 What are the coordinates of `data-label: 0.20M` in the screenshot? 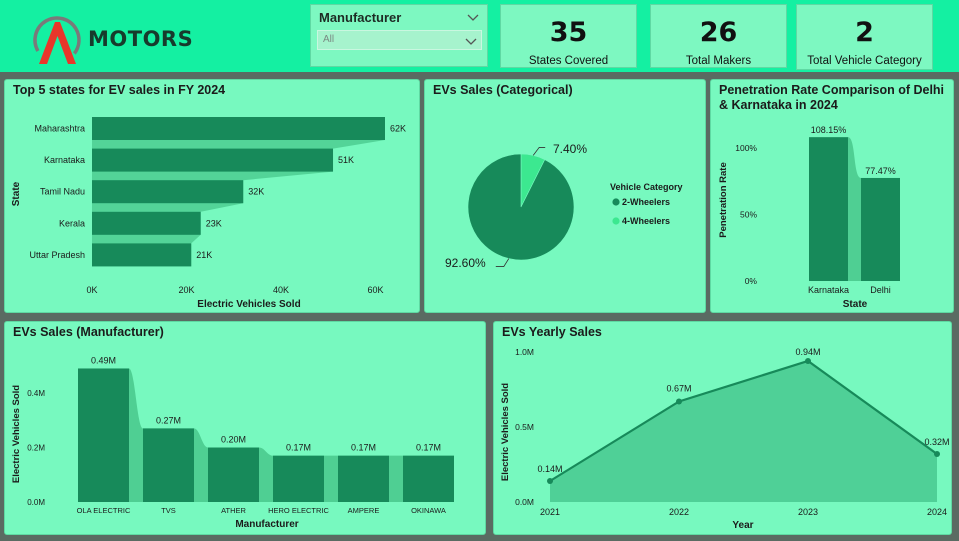 It's located at (233, 440).